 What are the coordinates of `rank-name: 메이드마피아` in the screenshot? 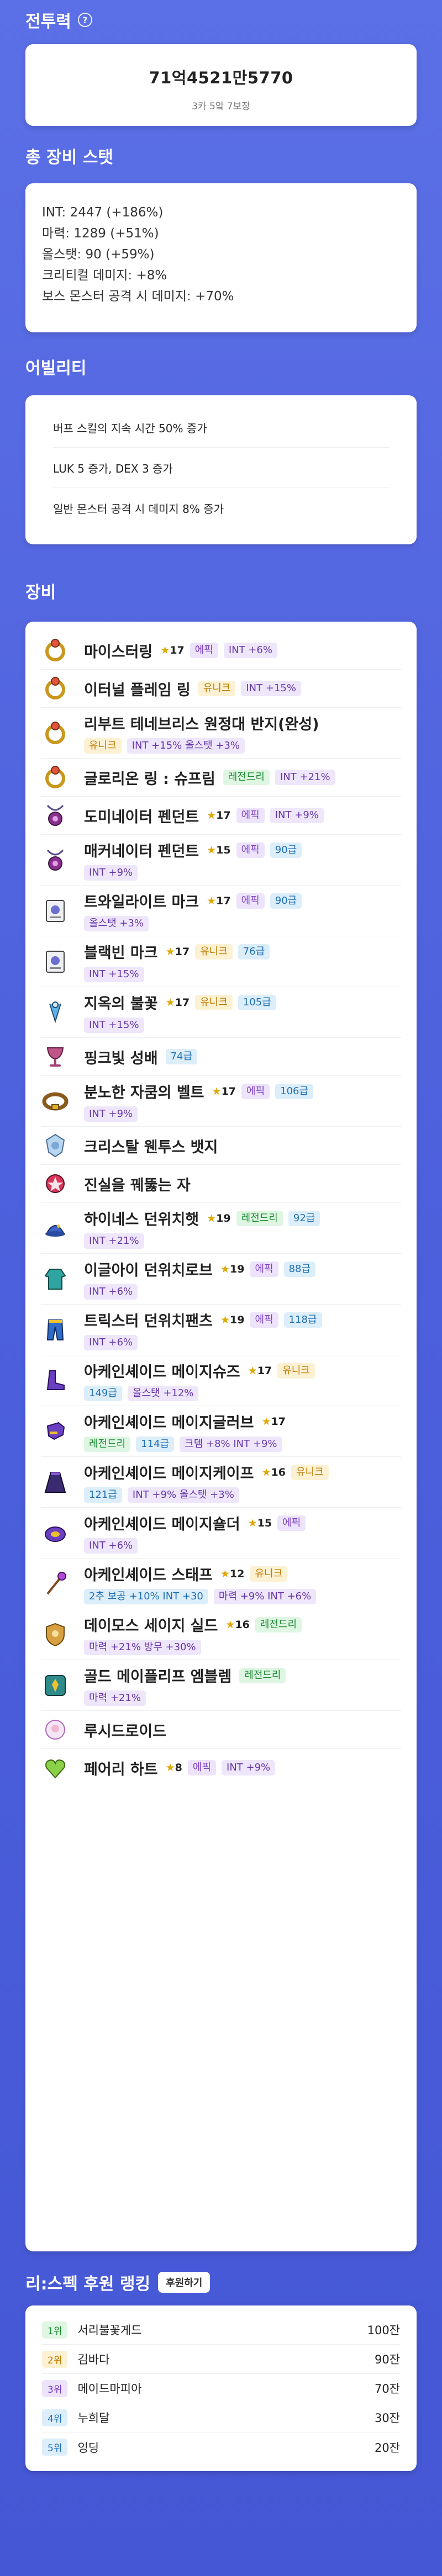 It's located at (109, 2388).